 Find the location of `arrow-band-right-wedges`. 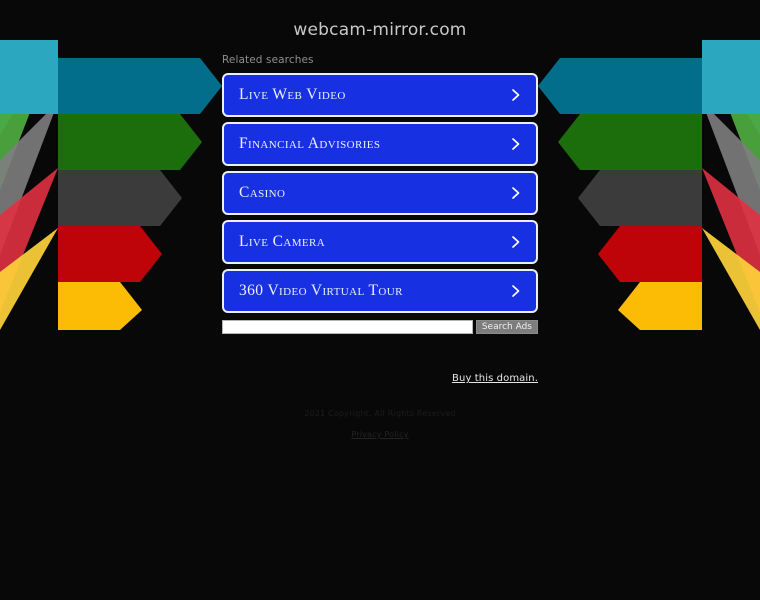

arrow-band-right-wedges is located at coordinates (731, 77).